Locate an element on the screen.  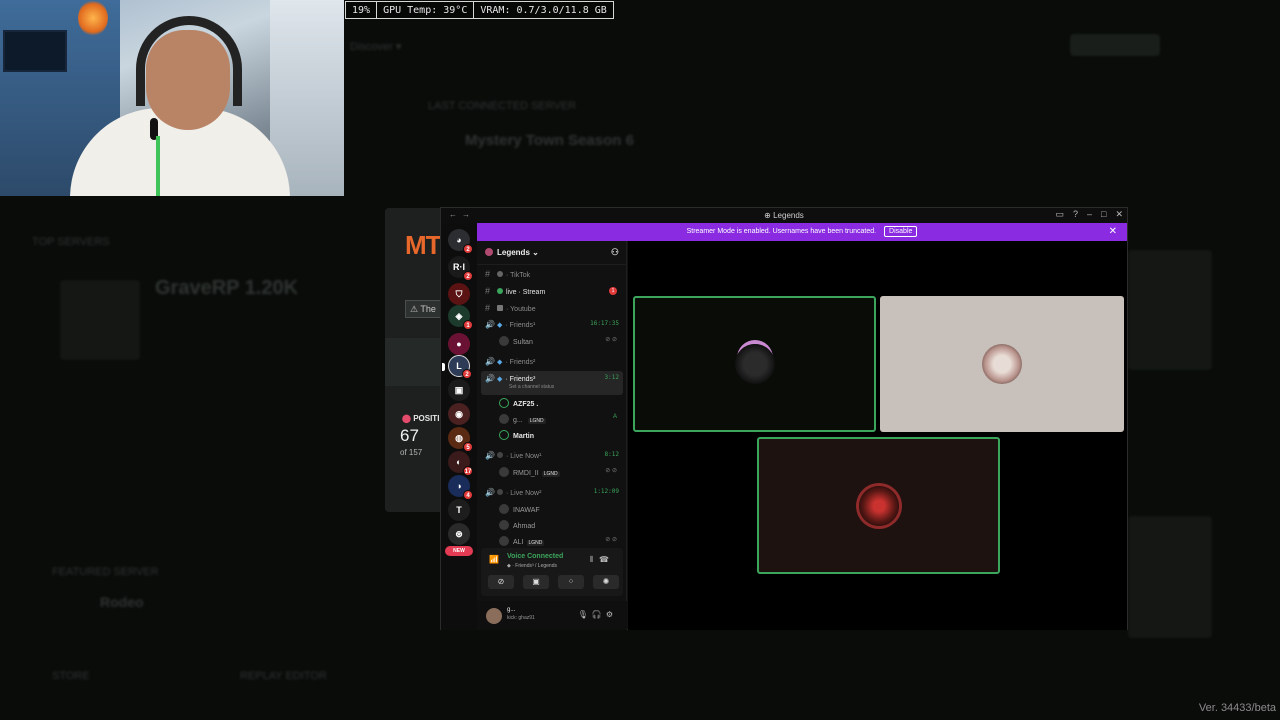
cpu-usage: 19% is located at coordinates (362, 10).